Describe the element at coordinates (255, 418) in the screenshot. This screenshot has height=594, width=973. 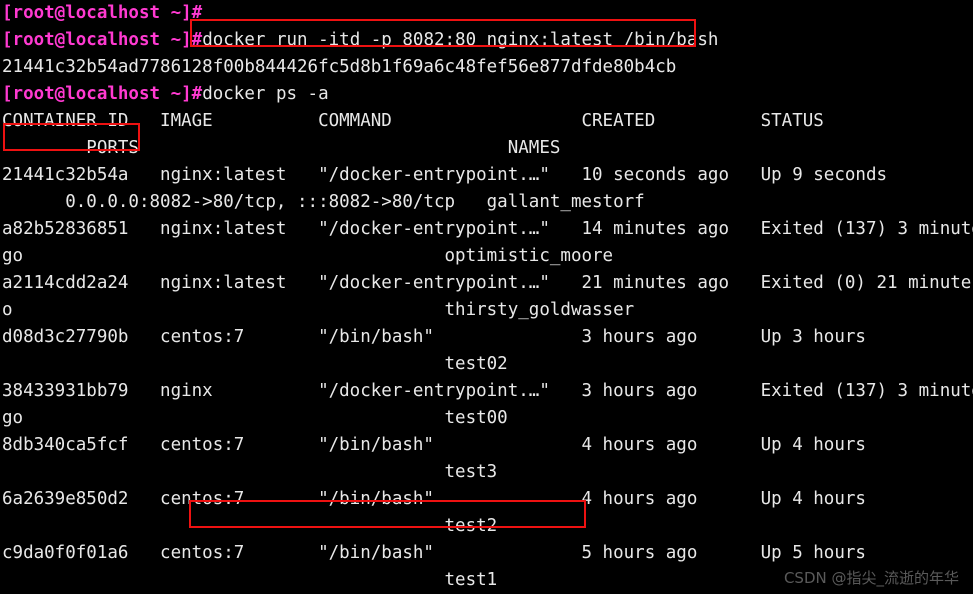
I see `terminal-line-text: go test00` at that location.